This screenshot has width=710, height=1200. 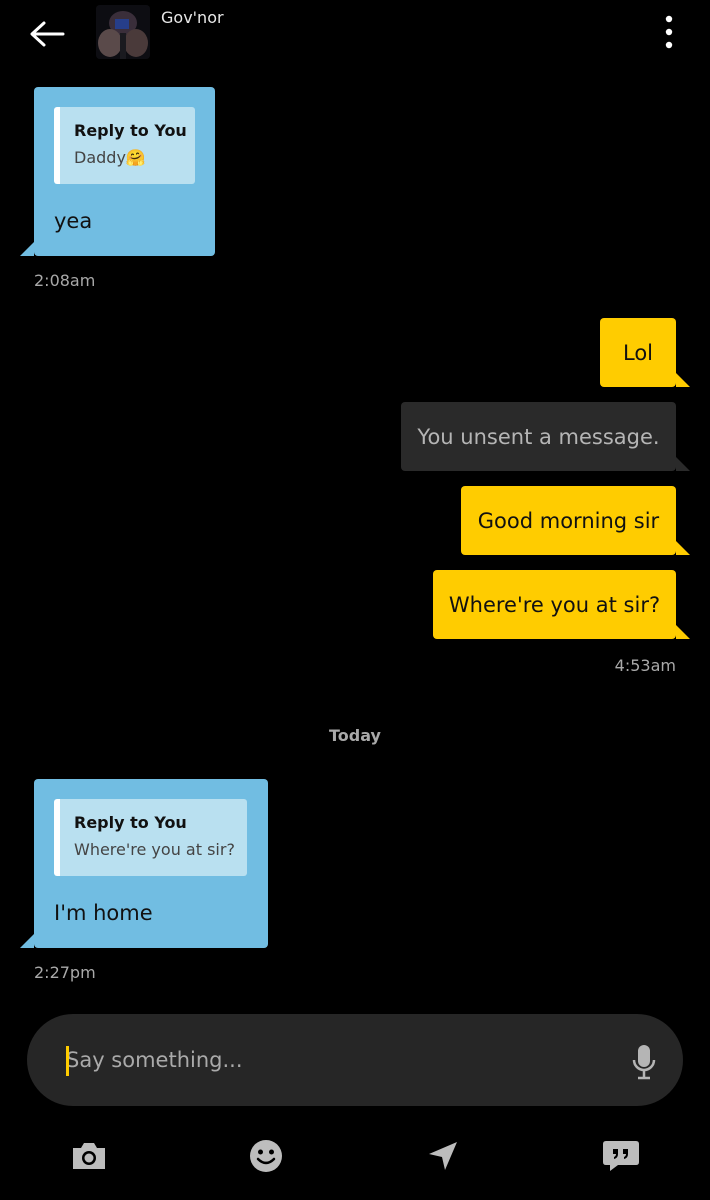 I want to click on voice-message-button, so click(x=644, y=1062).